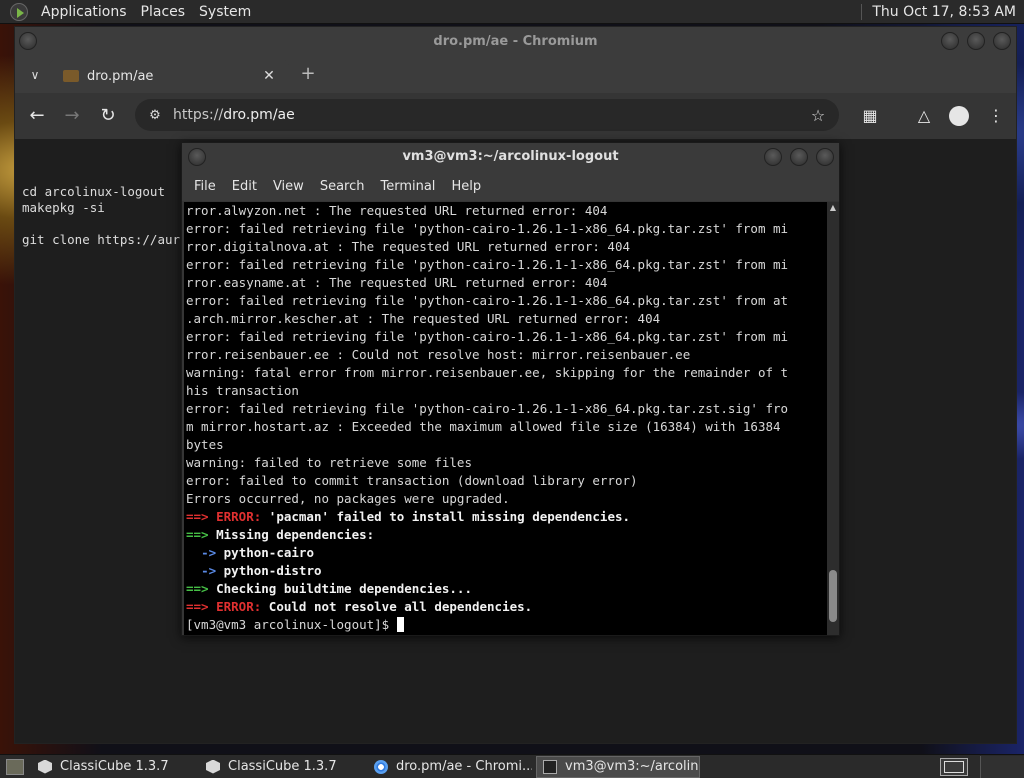 The width and height of the screenshot is (1024, 778). I want to click on menu-terminal: Terminal, so click(407, 186).